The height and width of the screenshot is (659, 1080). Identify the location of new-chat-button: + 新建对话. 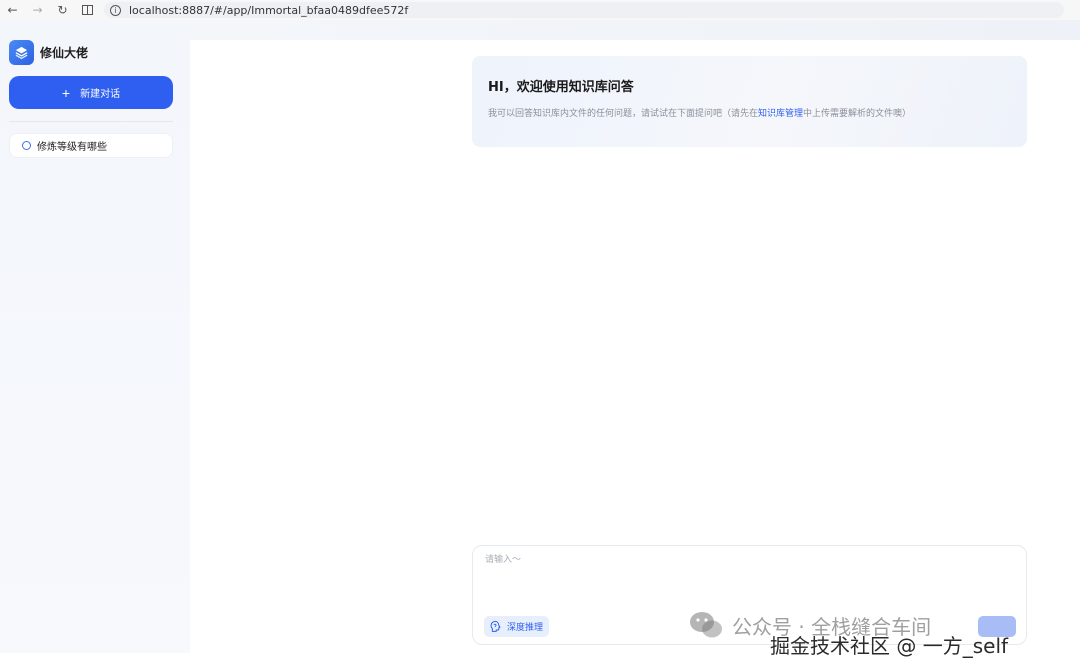
(91, 92).